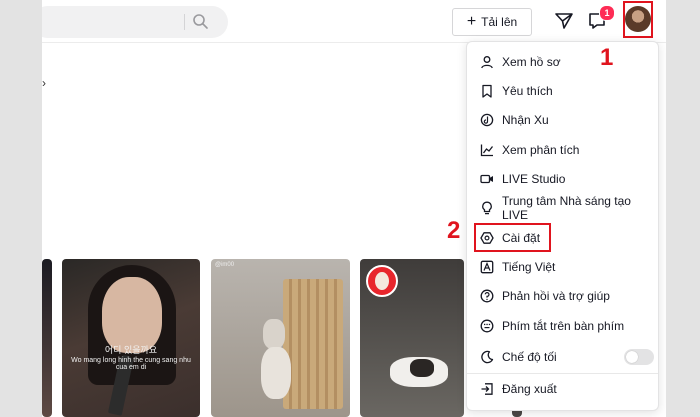 This screenshot has width=700, height=417. I want to click on menu-item-label: Phím tắt trên bàn phím, so click(563, 326).